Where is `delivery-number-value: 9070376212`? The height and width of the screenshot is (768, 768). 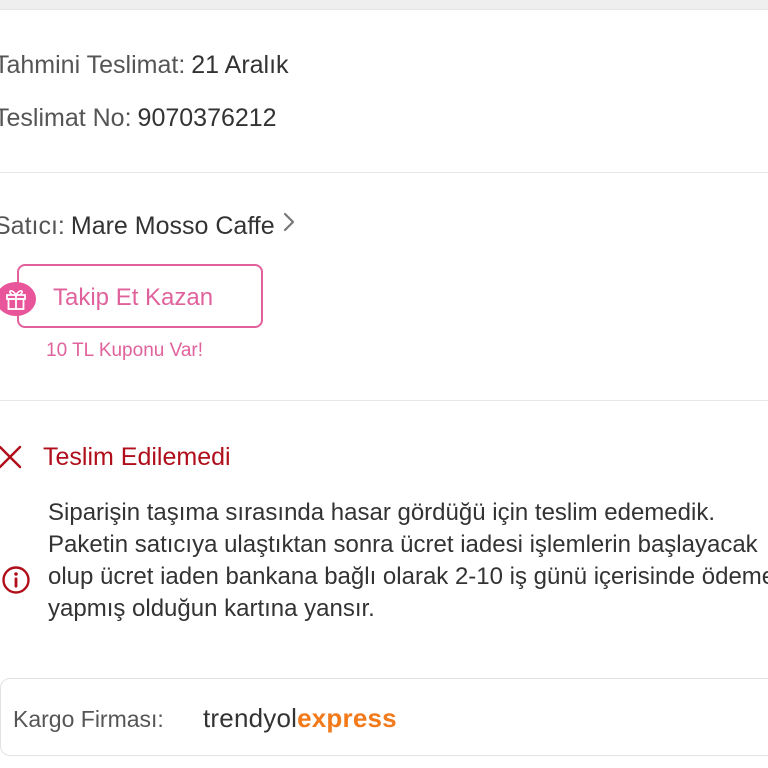
delivery-number-value: 9070376212 is located at coordinates (207, 118).